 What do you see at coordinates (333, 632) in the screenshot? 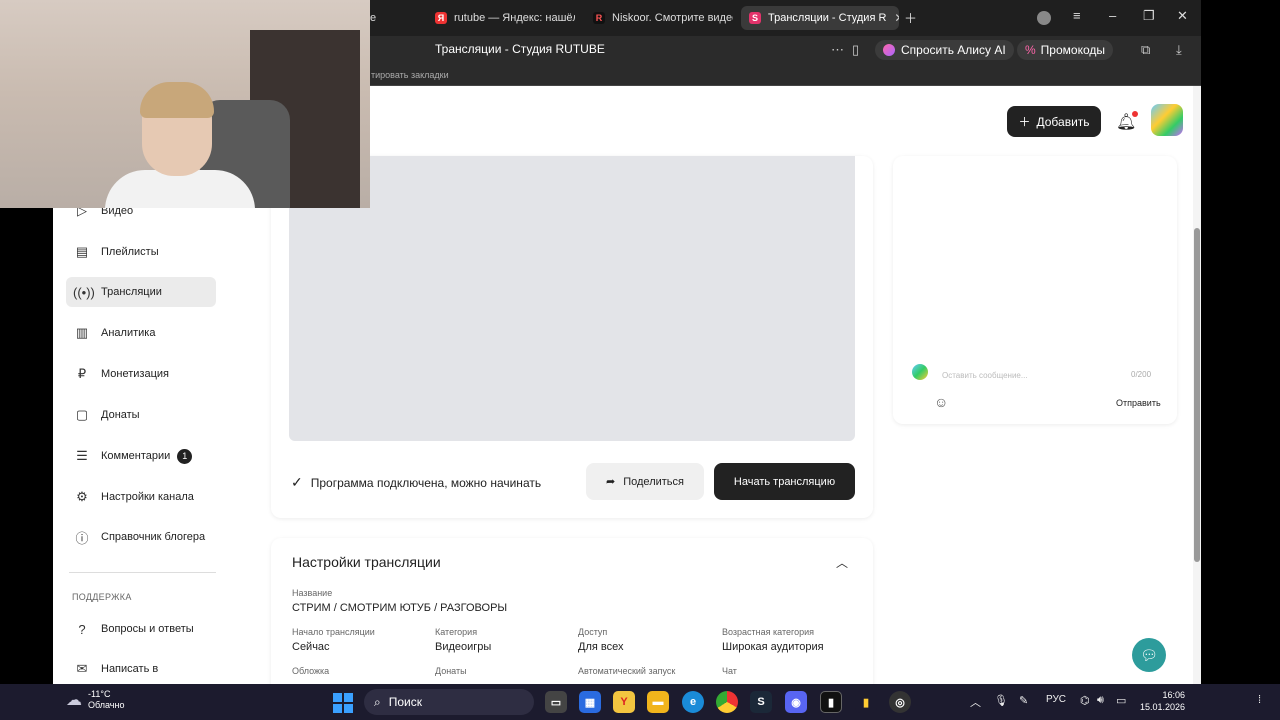
I see `field-label: Начало трансляции` at bounding box center [333, 632].